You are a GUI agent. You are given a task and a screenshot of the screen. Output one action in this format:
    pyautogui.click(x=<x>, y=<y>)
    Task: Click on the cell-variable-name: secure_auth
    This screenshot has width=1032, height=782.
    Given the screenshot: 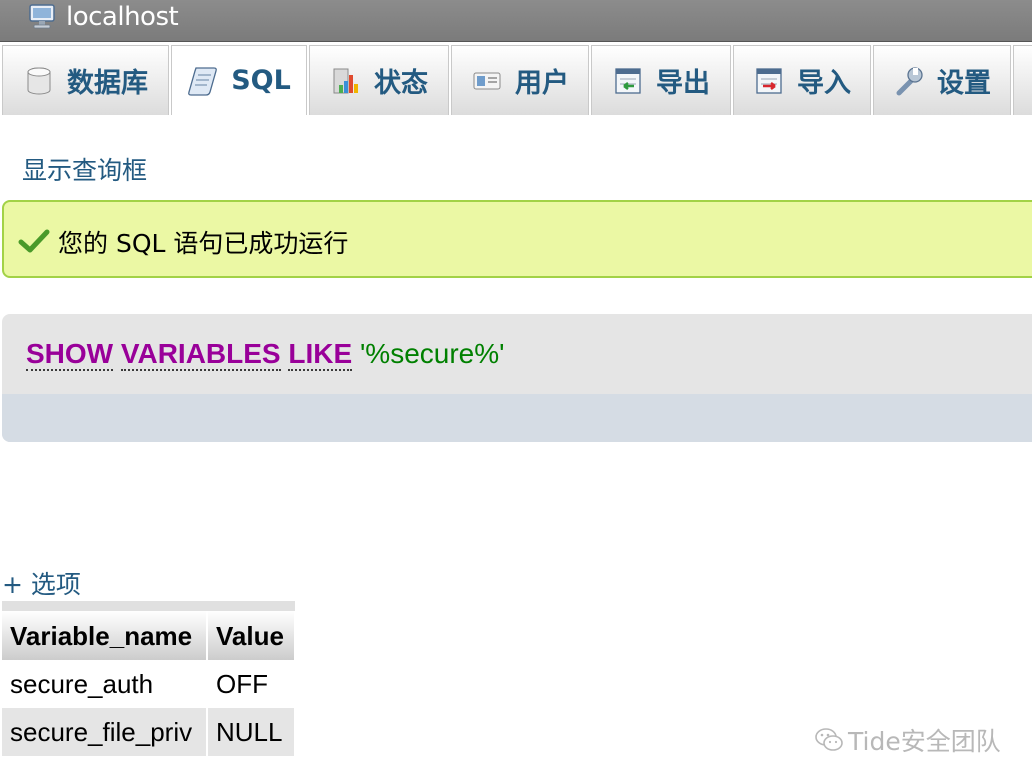 What is the action you would take?
    pyautogui.click(x=105, y=684)
    